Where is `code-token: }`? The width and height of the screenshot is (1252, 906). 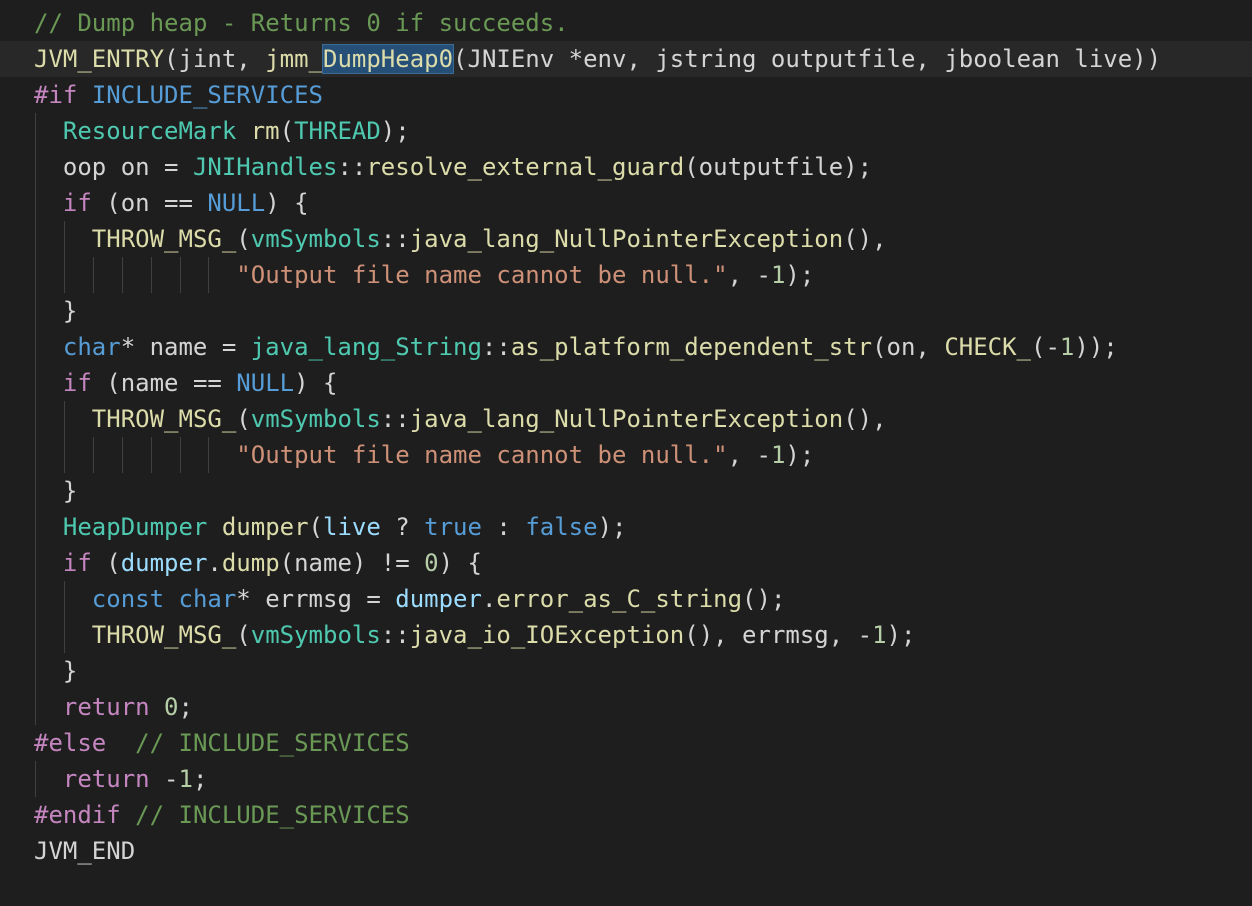
code-token: } is located at coordinates (70, 311).